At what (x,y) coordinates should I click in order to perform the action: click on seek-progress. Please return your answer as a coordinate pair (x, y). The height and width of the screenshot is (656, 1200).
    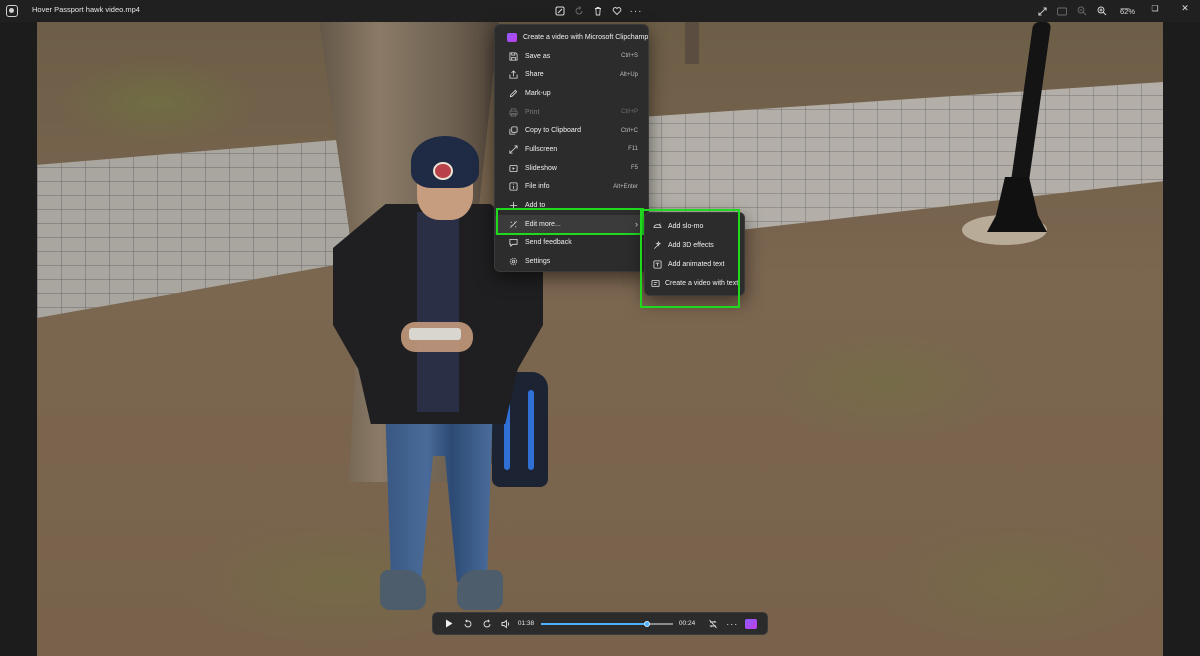
    Looking at the image, I should click on (594, 623).